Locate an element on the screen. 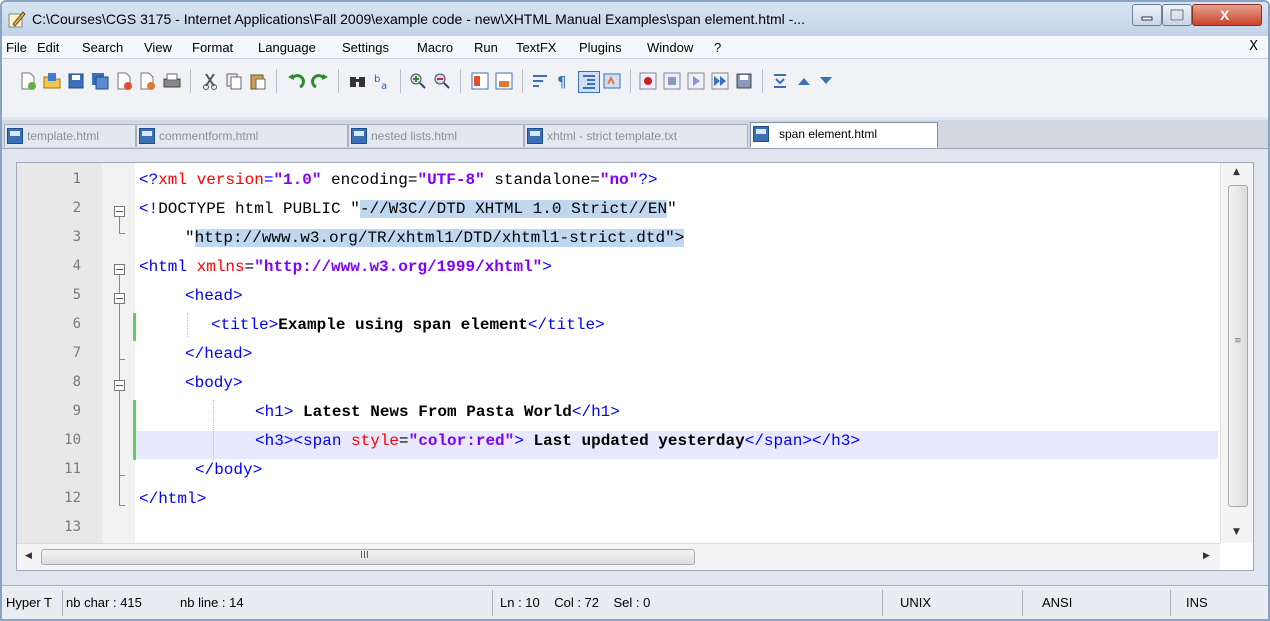 Image resolution: width=1270 pixels, height=621 pixels. status-document-type: Hyper T is located at coordinates (29, 602).